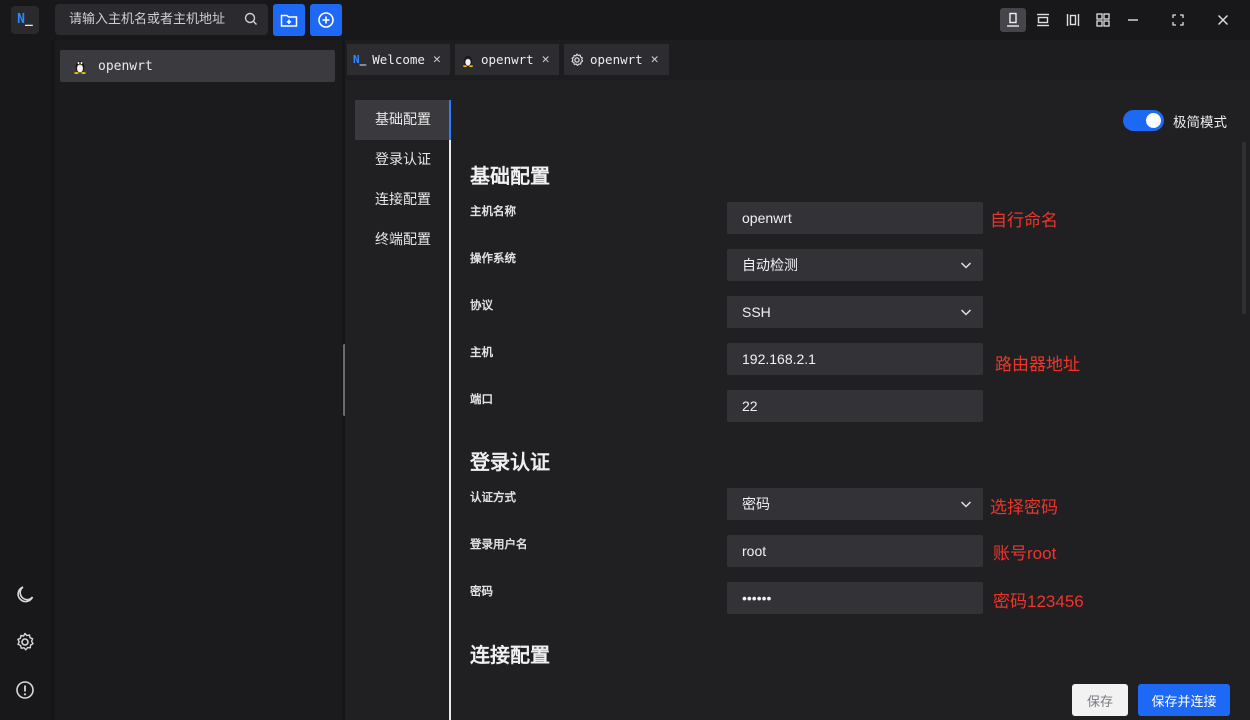  I want to click on search-input, so click(154, 19).